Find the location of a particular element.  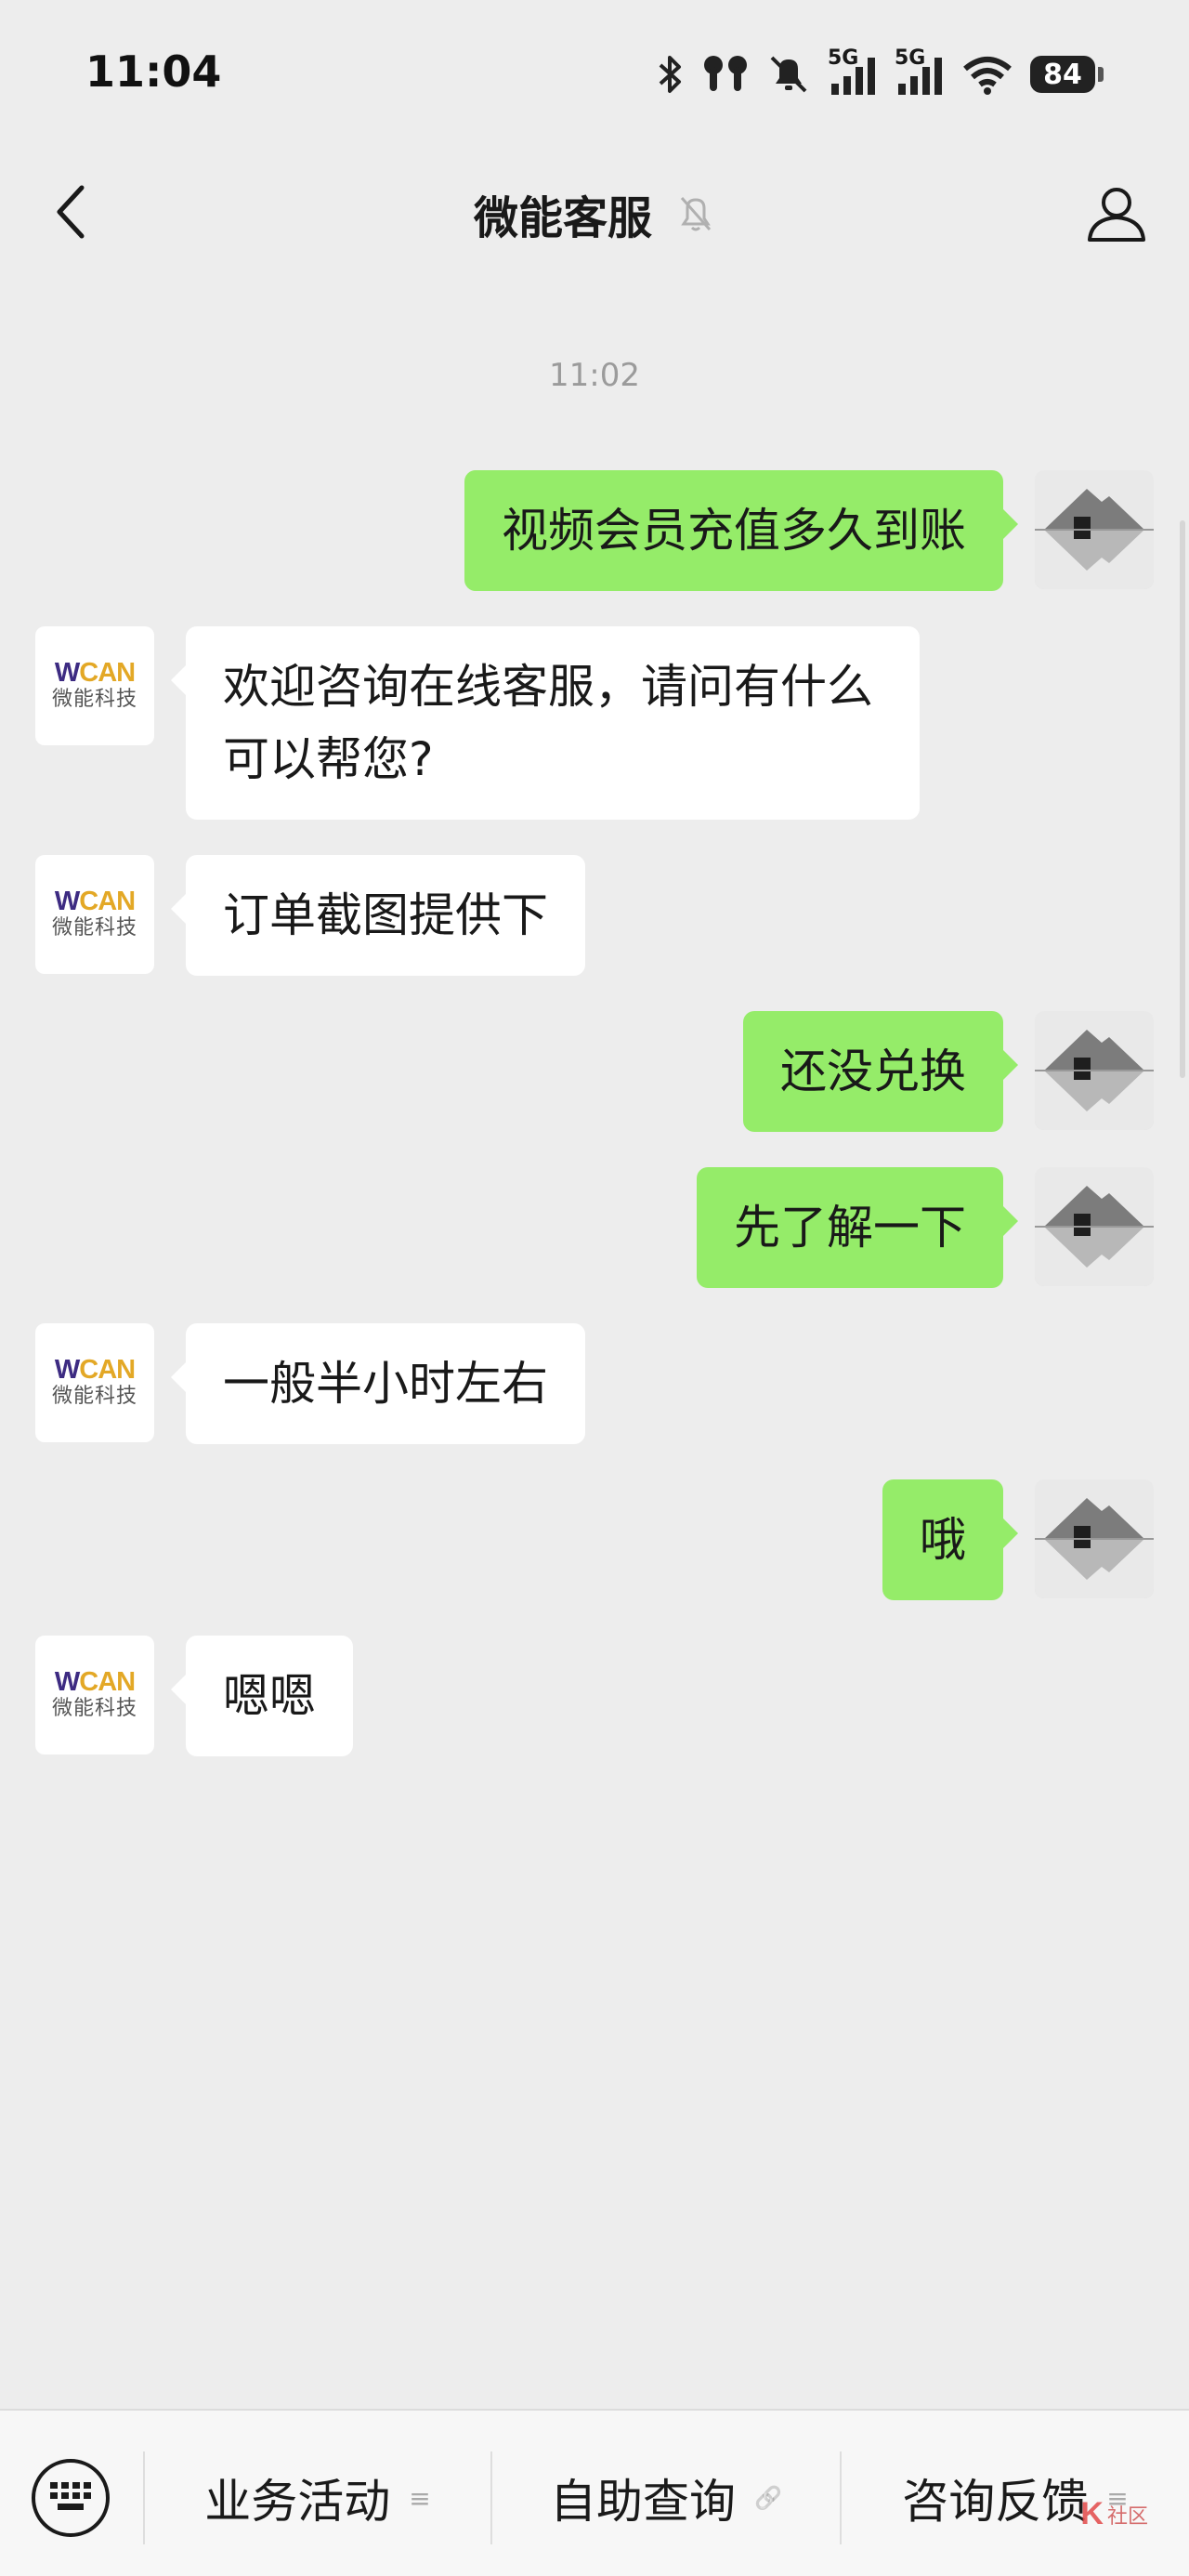

bottom-menu-bar: 业务活动 ≡ 自助查询 🔗 咨询反馈 ≡ K 社区 is located at coordinates (594, 2492).